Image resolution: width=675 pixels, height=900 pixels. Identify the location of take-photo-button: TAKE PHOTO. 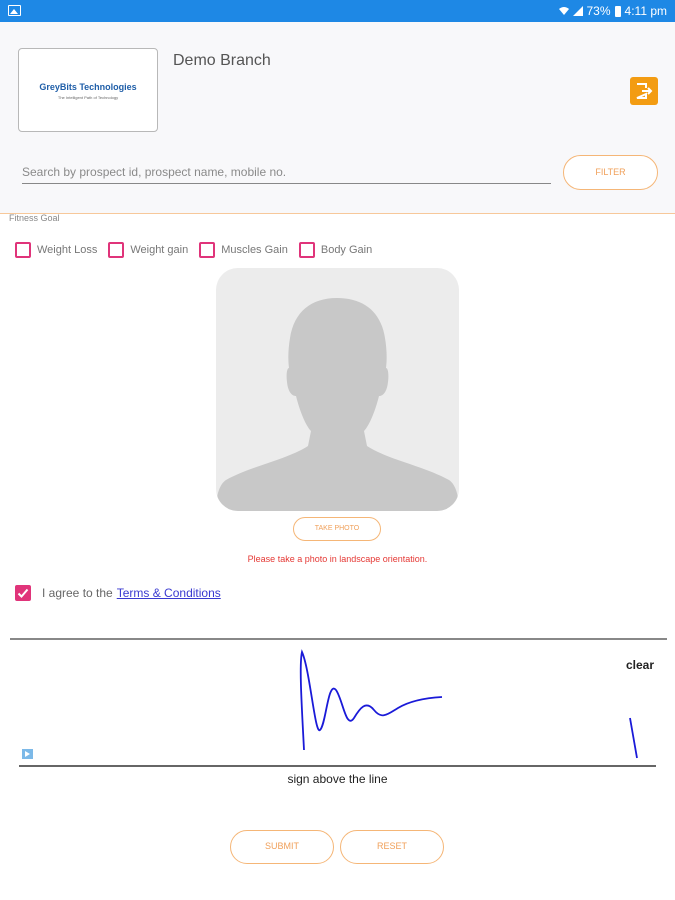
(337, 529).